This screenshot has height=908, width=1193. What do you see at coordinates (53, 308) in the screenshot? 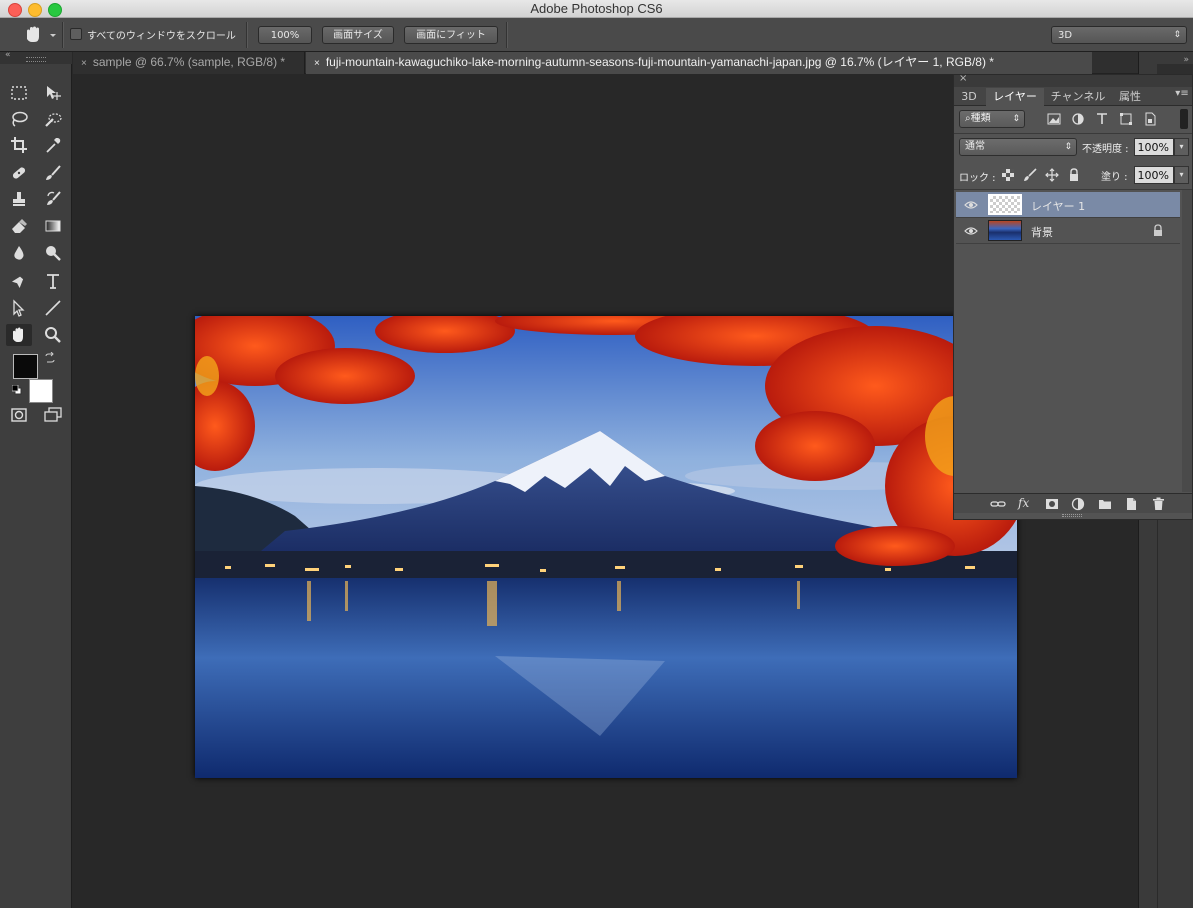
I see `line-tool` at bounding box center [53, 308].